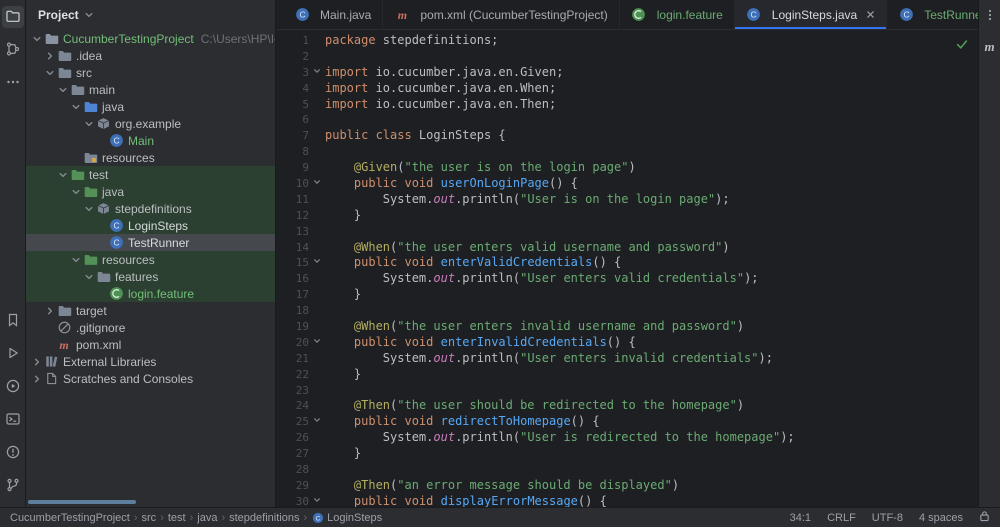 This screenshot has width=1000, height=527. I want to click on cucumber-icon, so click(116, 294).